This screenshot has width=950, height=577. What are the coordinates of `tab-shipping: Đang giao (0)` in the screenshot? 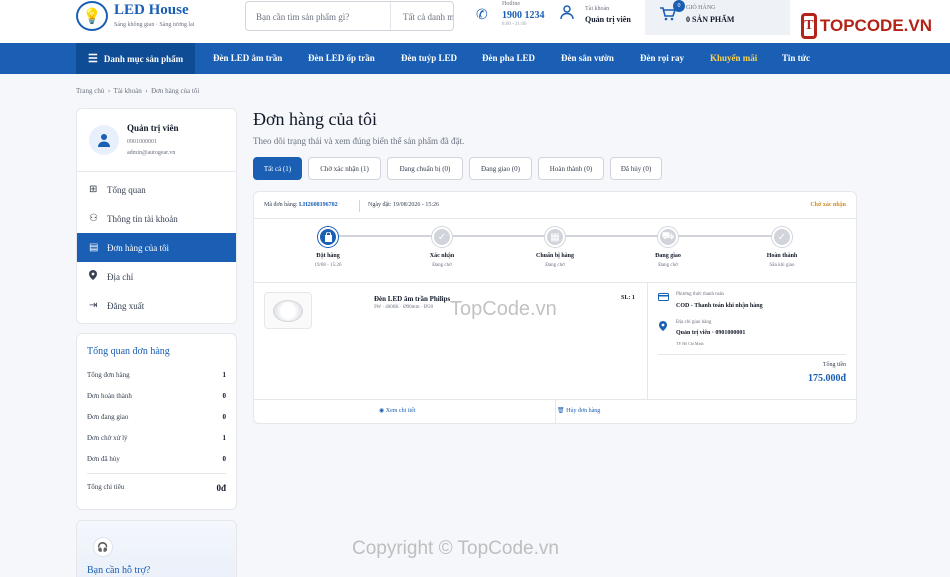 It's located at (500, 168).